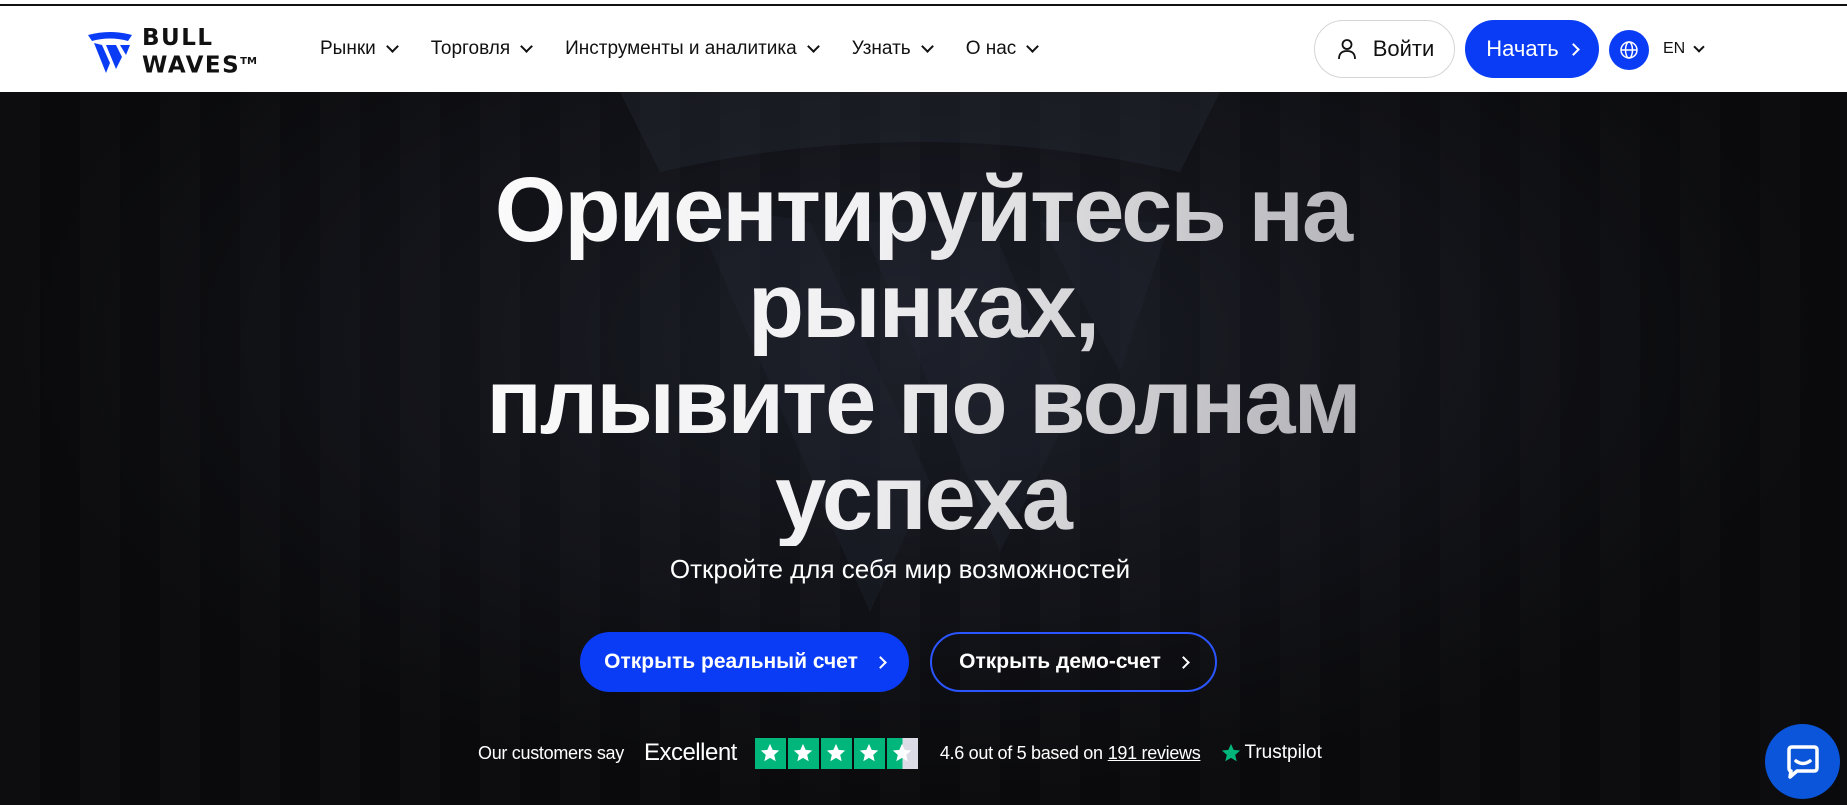 Image resolution: width=1847 pixels, height=805 pixels. What do you see at coordinates (1403, 48) in the screenshot?
I see `login-label: Войти` at bounding box center [1403, 48].